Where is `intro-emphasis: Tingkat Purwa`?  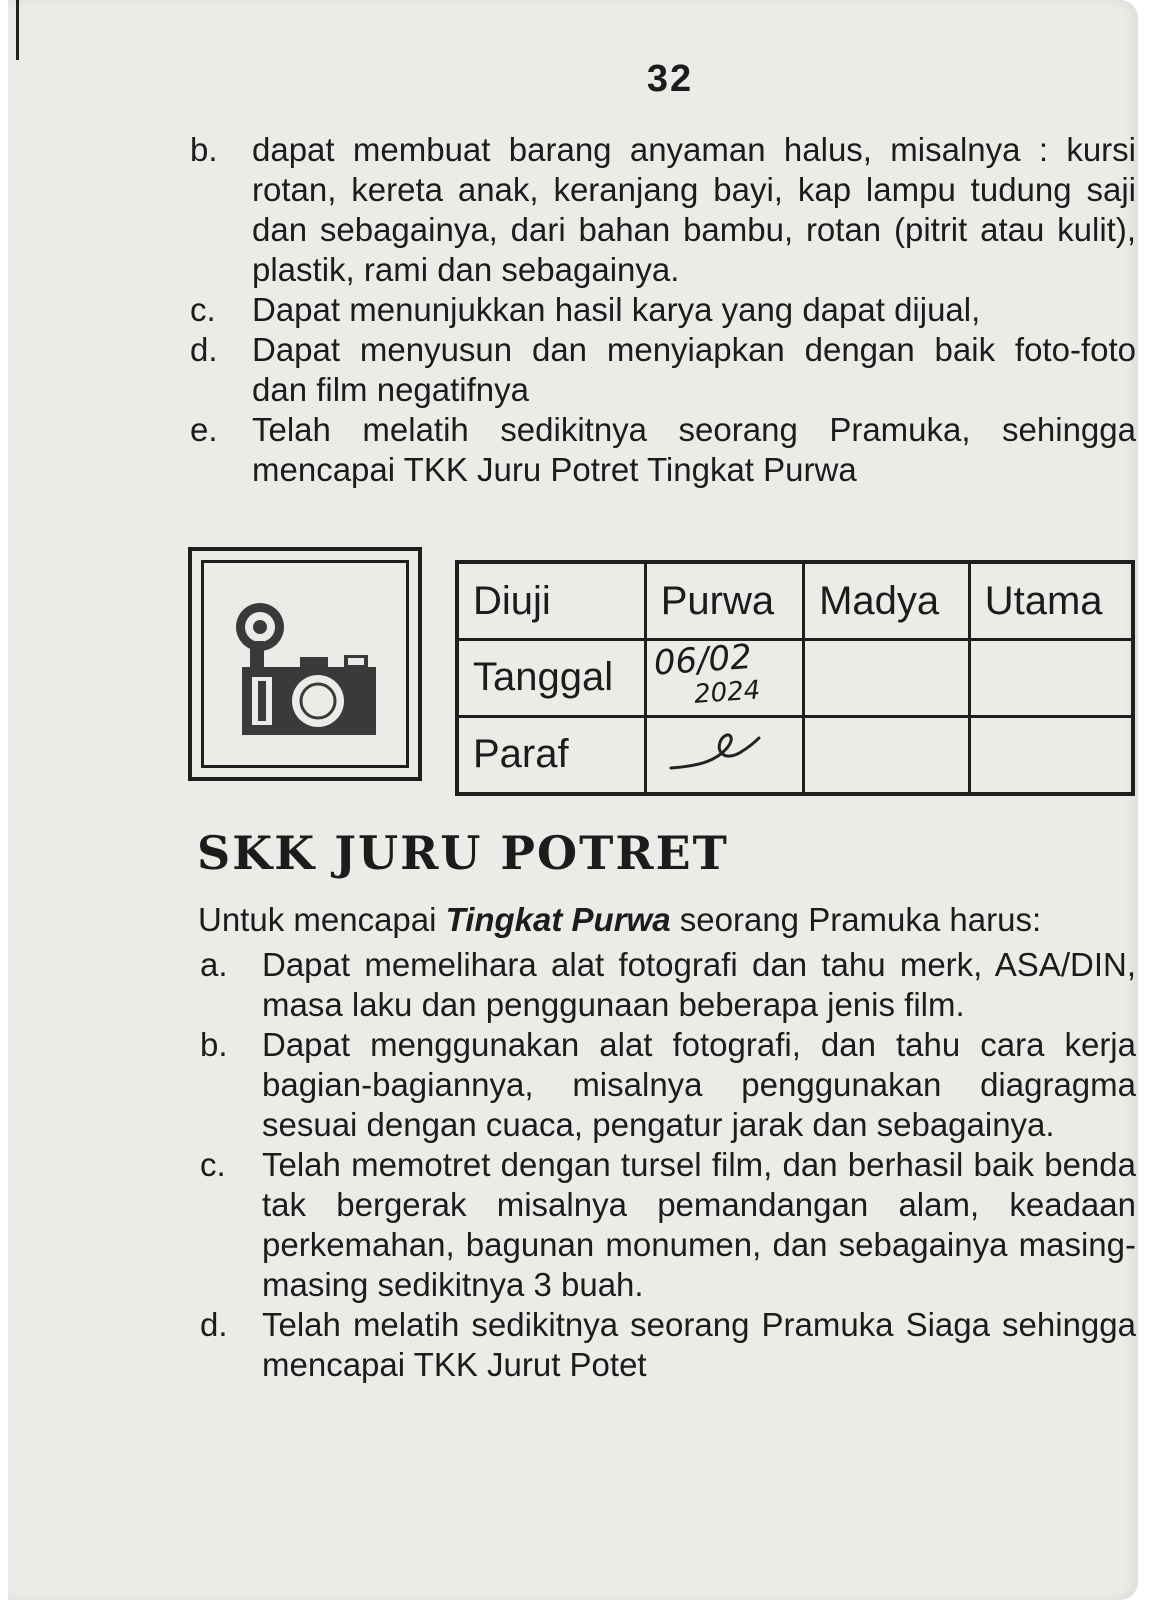
intro-emphasis: Tingkat Purwa is located at coordinates (558, 919).